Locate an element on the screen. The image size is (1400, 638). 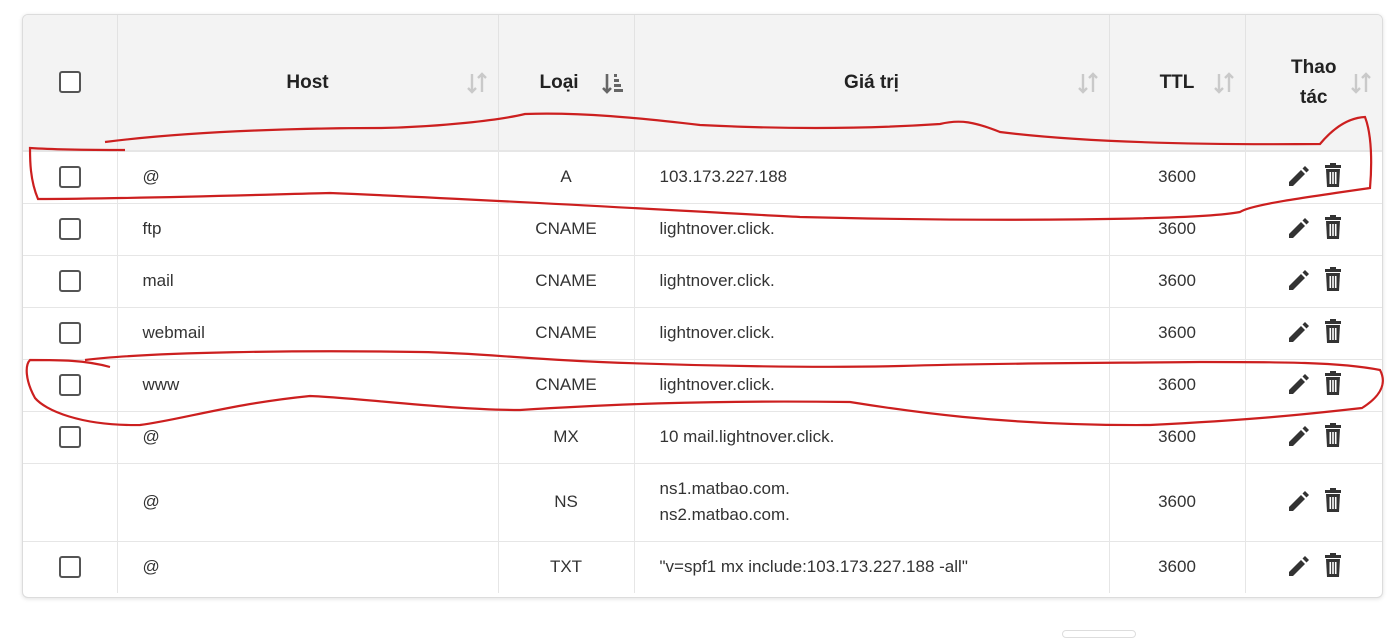
column-header-type-label: Loại is located at coordinates (559, 82).